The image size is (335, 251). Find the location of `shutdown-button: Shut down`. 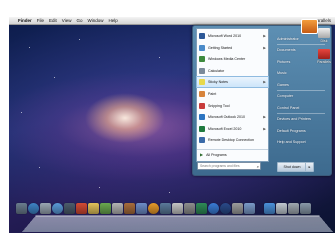

shutdown-button: Shut down is located at coordinates (292, 167).